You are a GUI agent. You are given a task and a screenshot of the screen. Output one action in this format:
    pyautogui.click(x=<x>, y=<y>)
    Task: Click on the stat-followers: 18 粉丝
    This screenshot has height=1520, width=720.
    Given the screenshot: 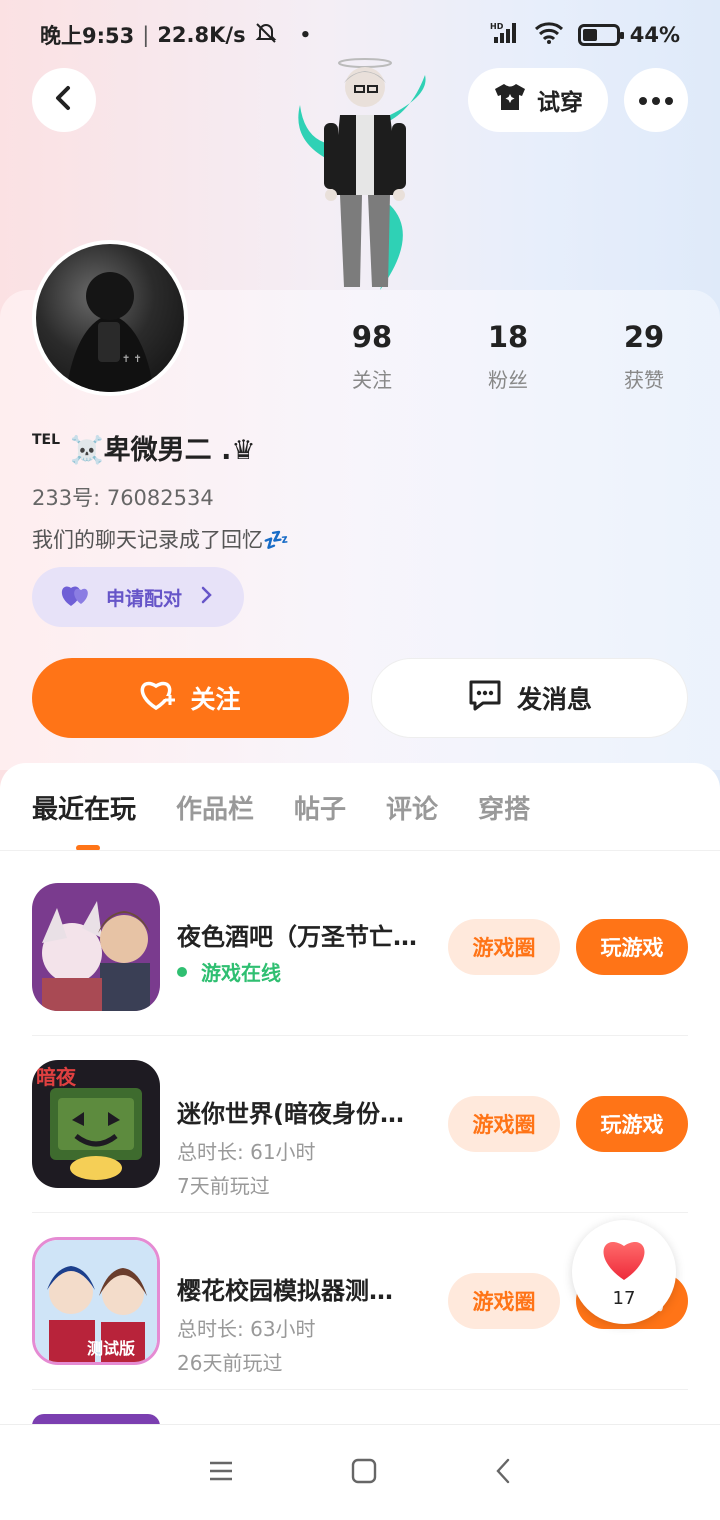 What is the action you would take?
    pyautogui.click(x=508, y=356)
    